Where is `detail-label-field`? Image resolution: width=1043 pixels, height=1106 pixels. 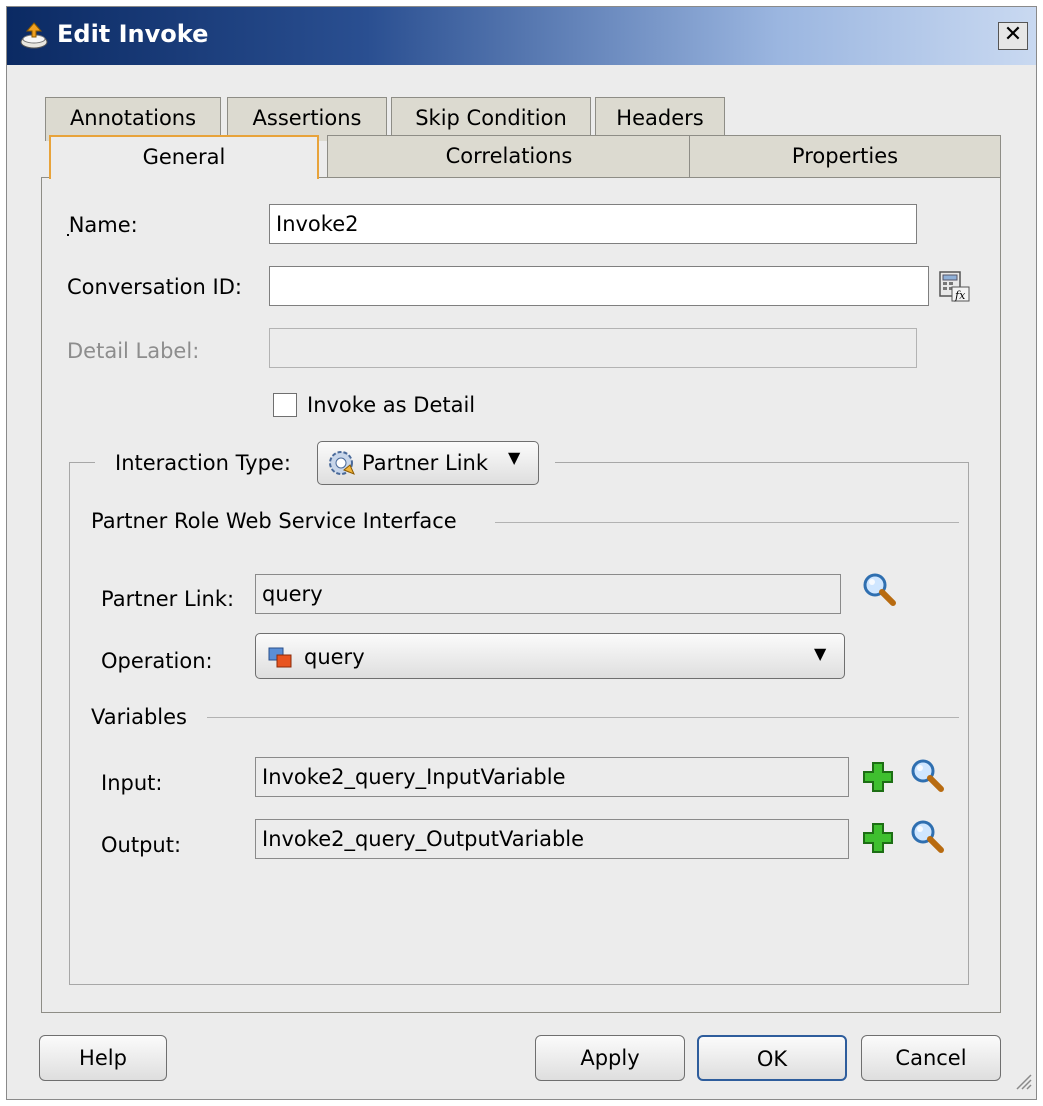 detail-label-field is located at coordinates (593, 348).